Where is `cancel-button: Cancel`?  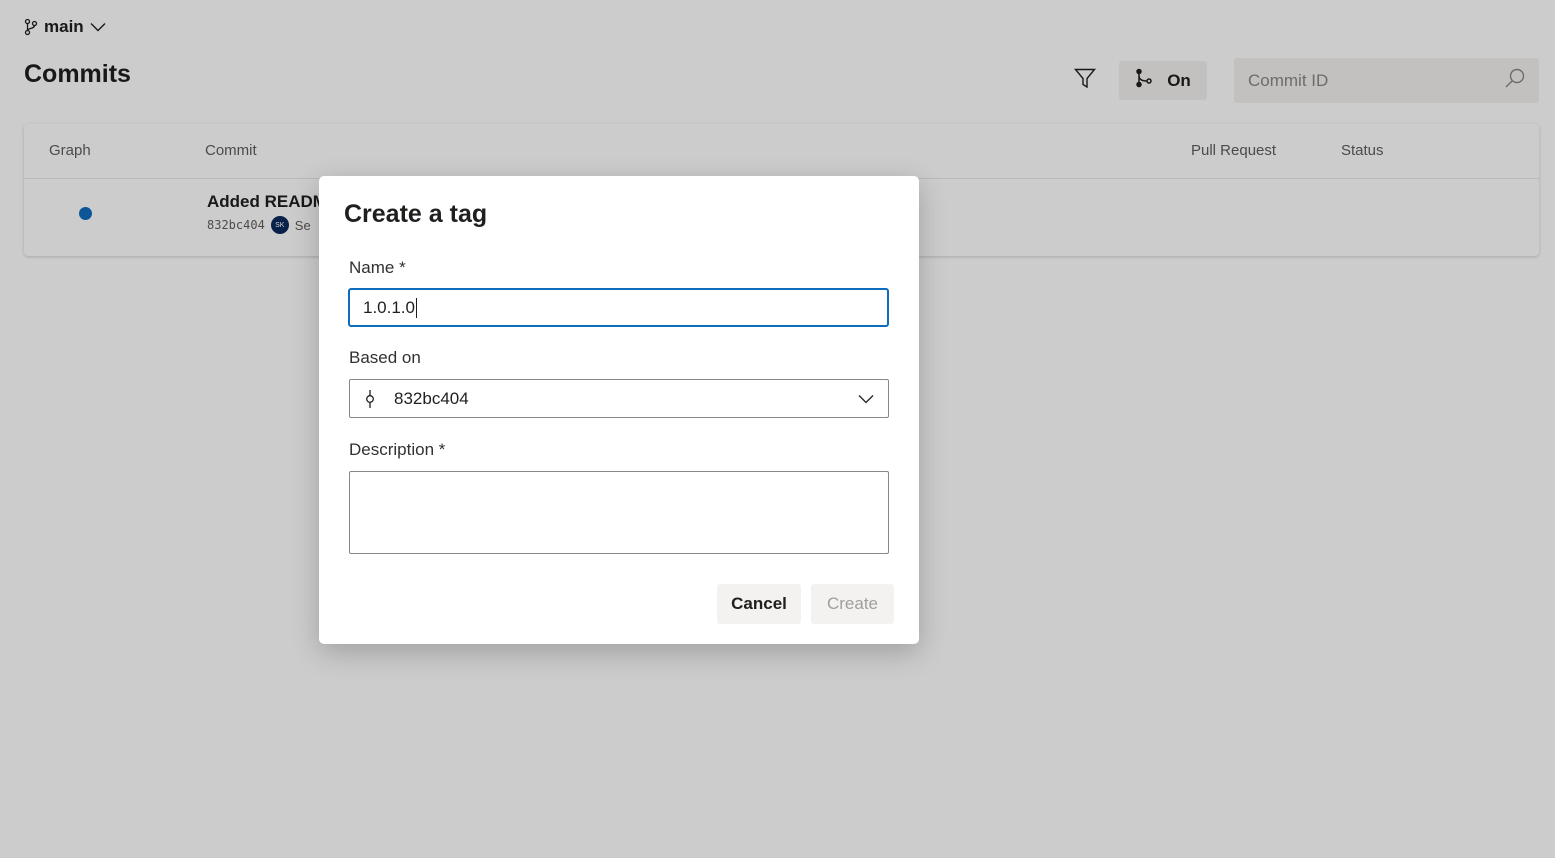 cancel-button: Cancel is located at coordinates (759, 604).